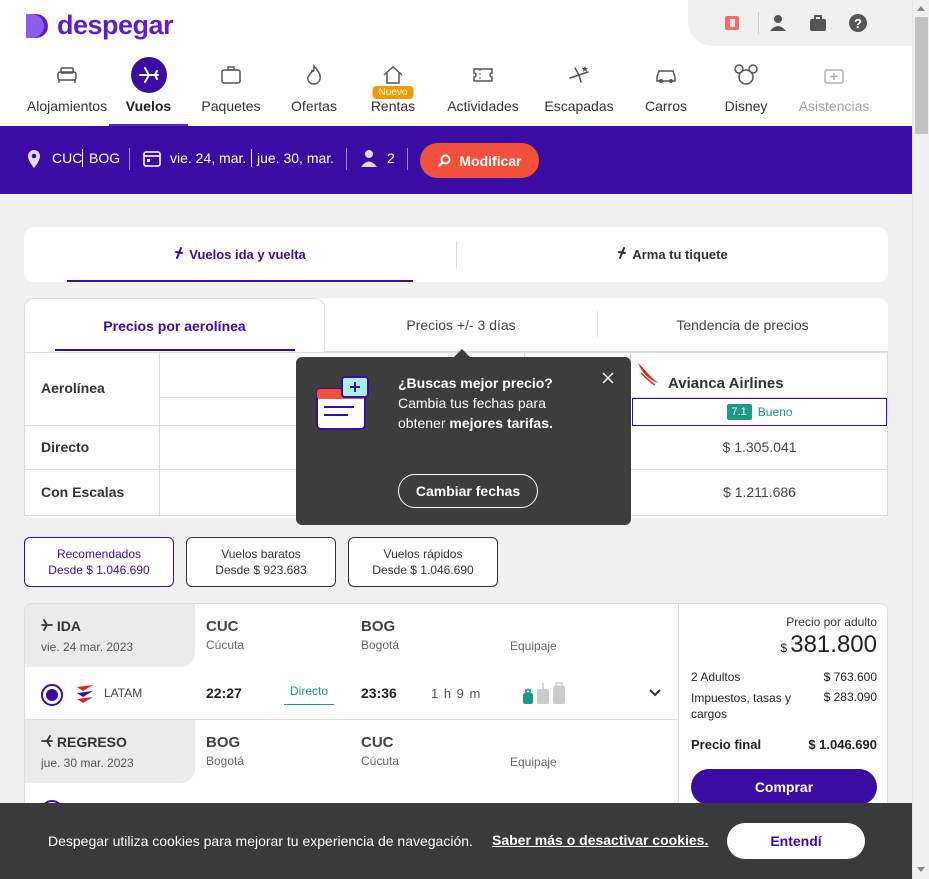 The height and width of the screenshot is (879, 929). Describe the element at coordinates (85, 695) in the screenshot. I see `latam-logo-icon` at that location.